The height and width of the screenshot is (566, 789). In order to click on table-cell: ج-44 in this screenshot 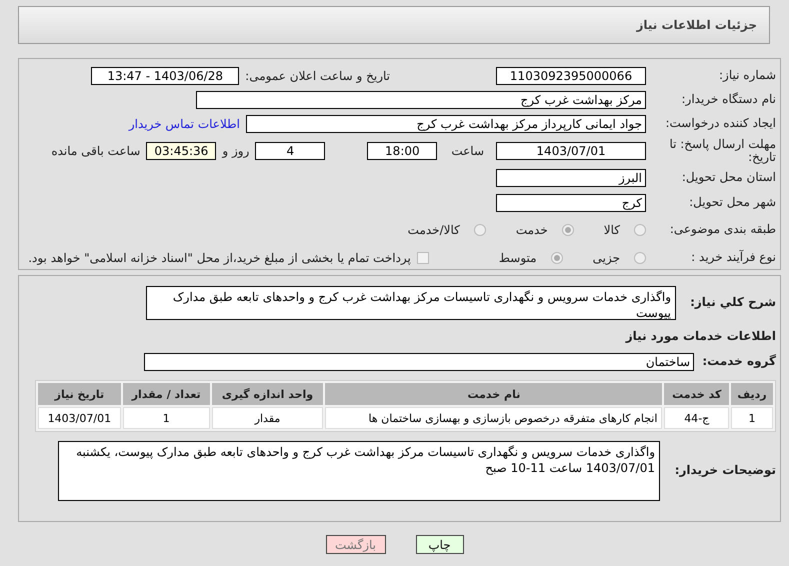, I will do `click(697, 418)`.